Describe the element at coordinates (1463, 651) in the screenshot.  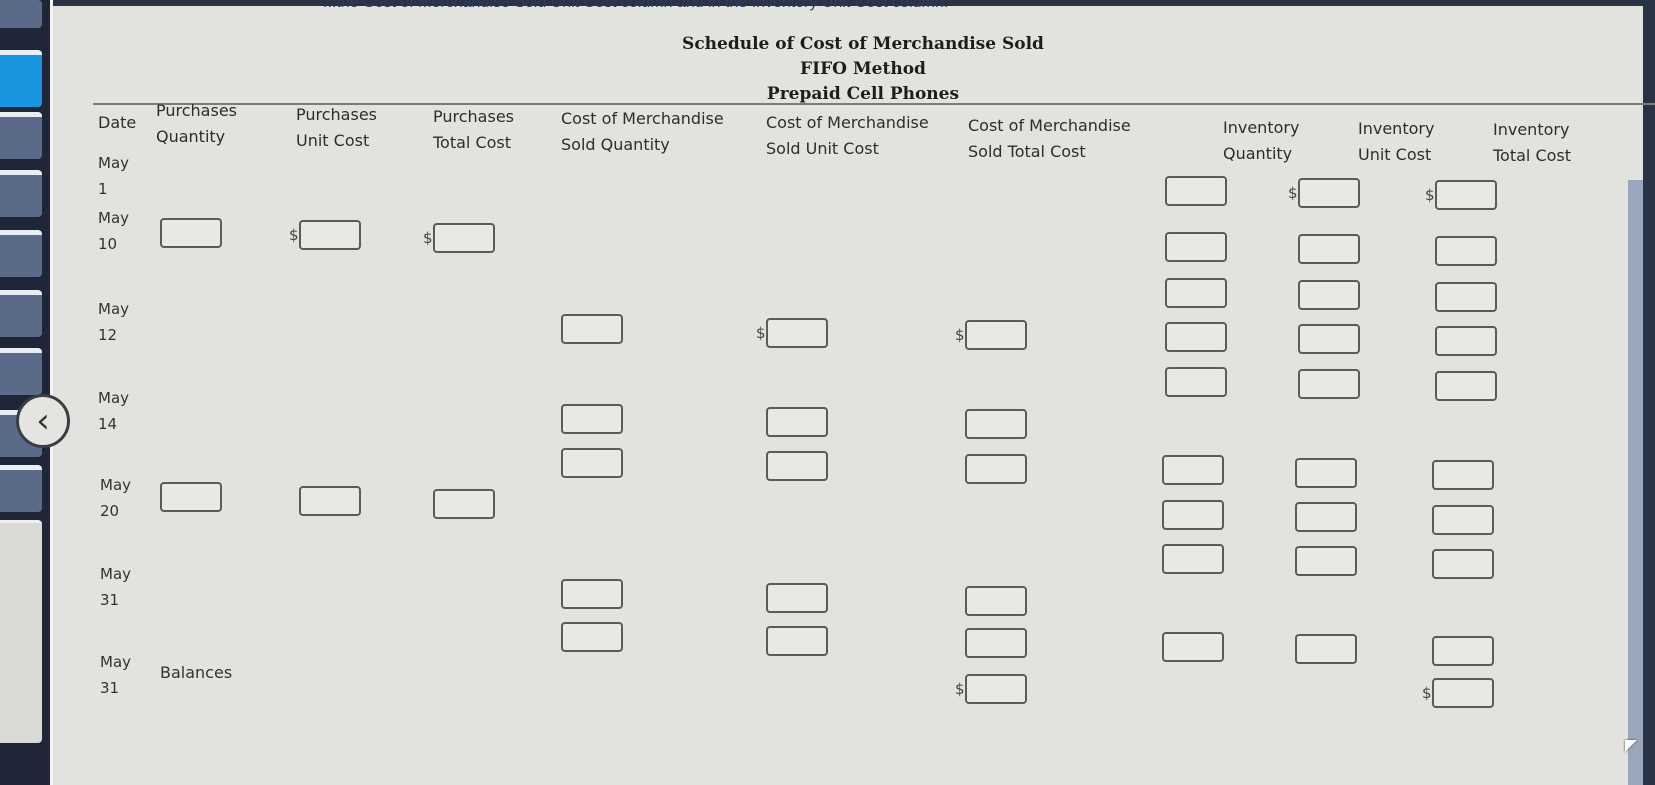
I see `input-may31-itc` at that location.